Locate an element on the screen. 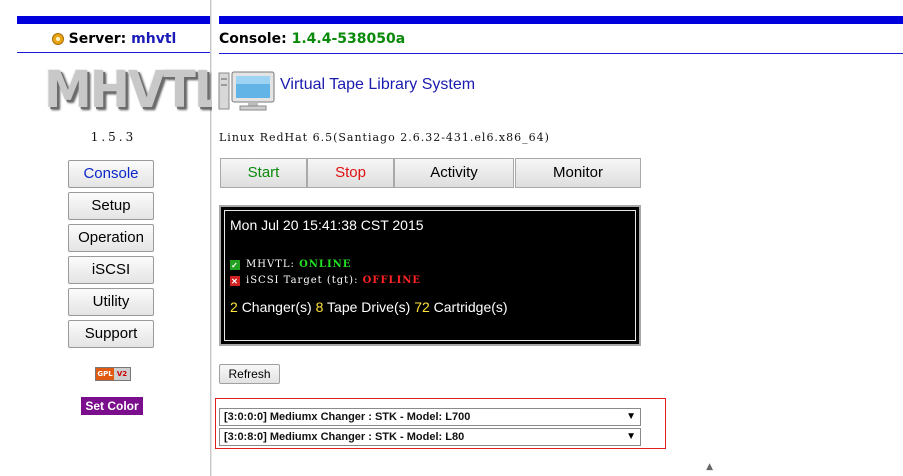 This screenshot has height=476, width=903. drive-label: Tape Drive(s) is located at coordinates (369, 307).